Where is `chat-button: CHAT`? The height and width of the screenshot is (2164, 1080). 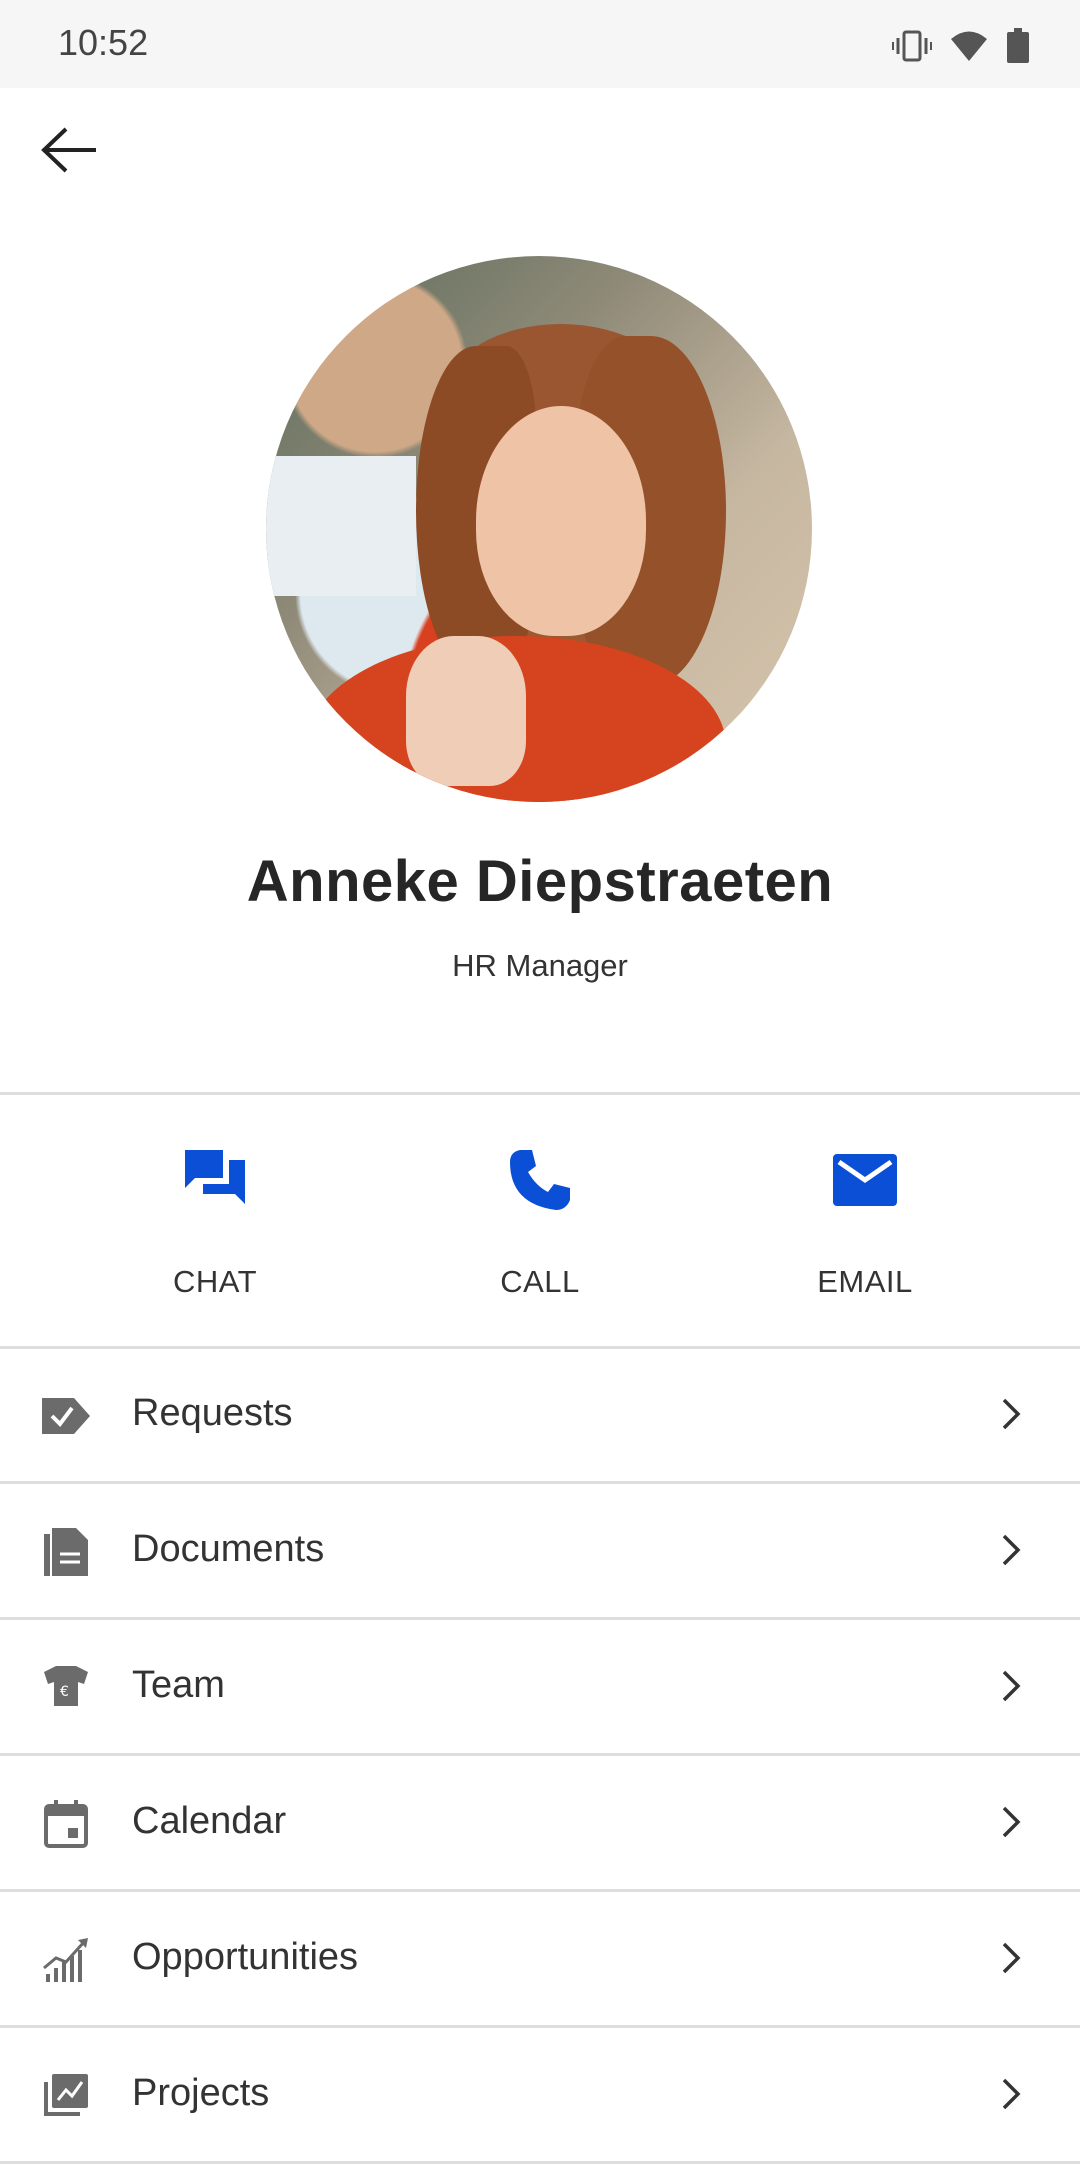 chat-button: CHAT is located at coordinates (215, 1220).